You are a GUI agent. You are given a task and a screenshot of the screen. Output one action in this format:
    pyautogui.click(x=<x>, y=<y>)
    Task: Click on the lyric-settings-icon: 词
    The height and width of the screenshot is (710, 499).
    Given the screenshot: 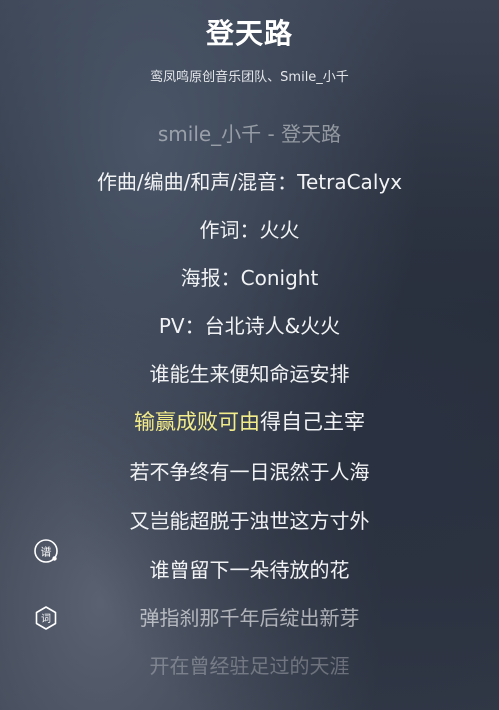 What is the action you would take?
    pyautogui.click(x=46, y=618)
    